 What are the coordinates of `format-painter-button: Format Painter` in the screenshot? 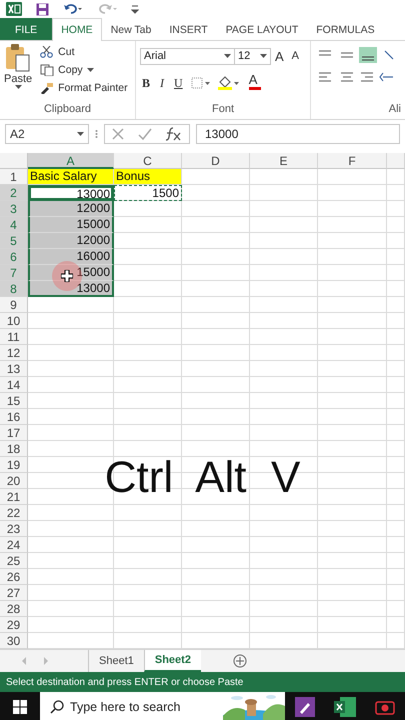 It's located at (84, 88).